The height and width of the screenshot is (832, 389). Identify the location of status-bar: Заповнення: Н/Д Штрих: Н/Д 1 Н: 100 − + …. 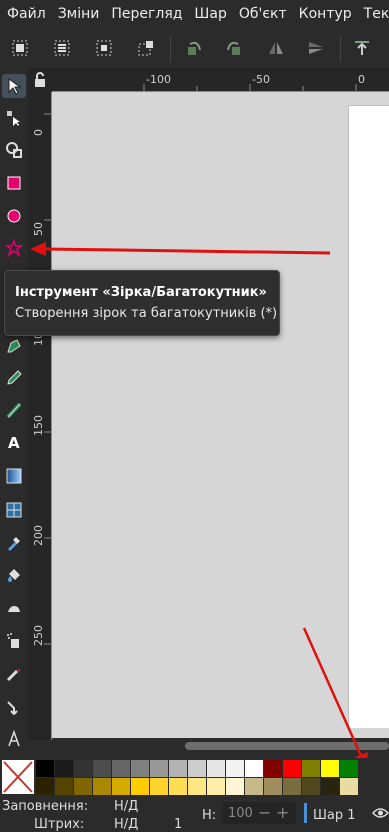
(194, 814).